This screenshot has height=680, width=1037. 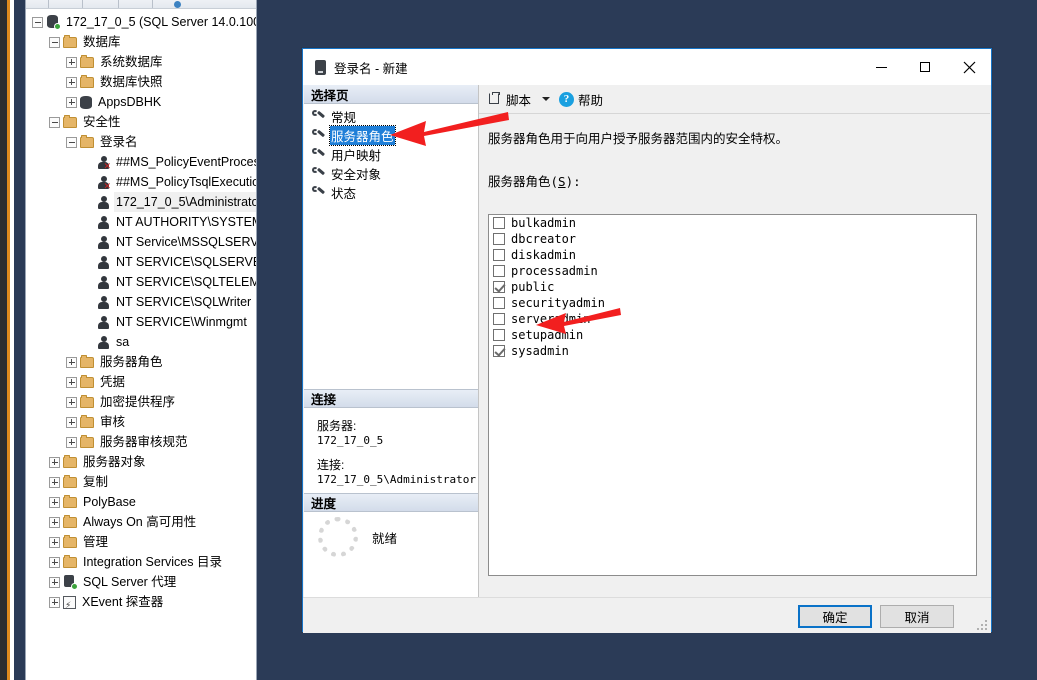 What do you see at coordinates (141, 562) in the screenshot?
I see `tree-item: Integration Services 目录` at bounding box center [141, 562].